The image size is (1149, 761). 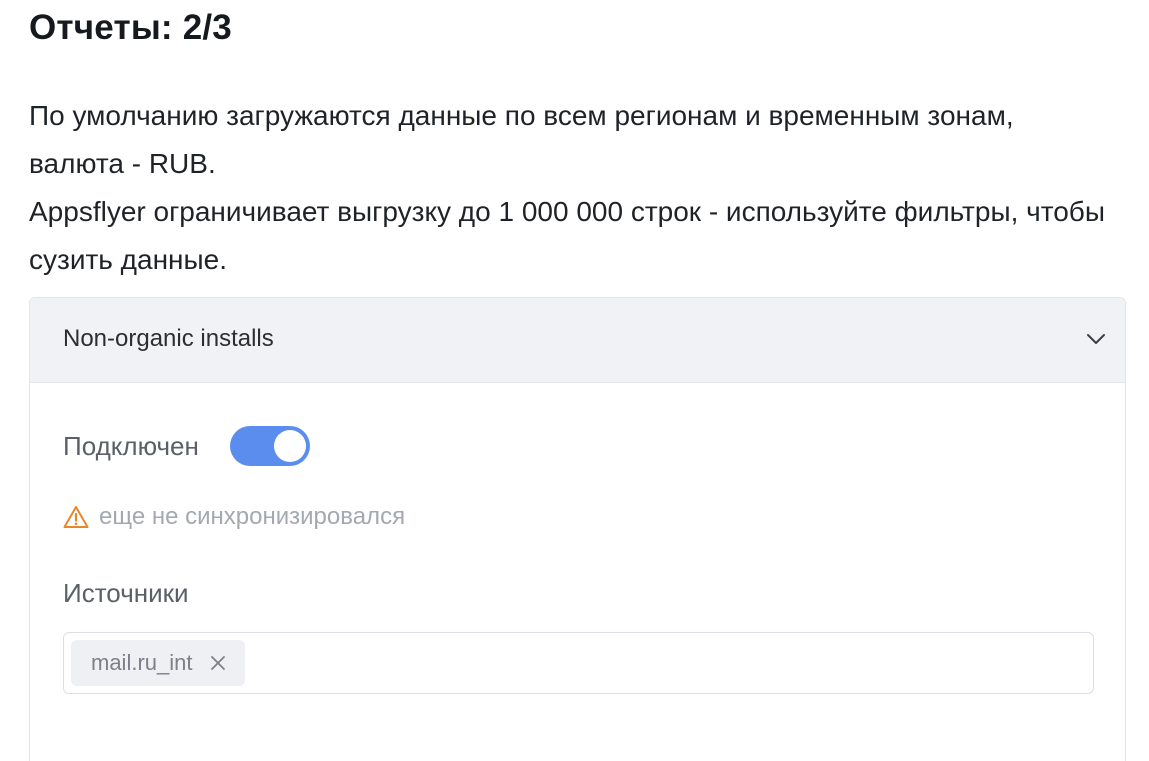 I want to click on source-chip-label: mail.ru_int, so click(x=142, y=662).